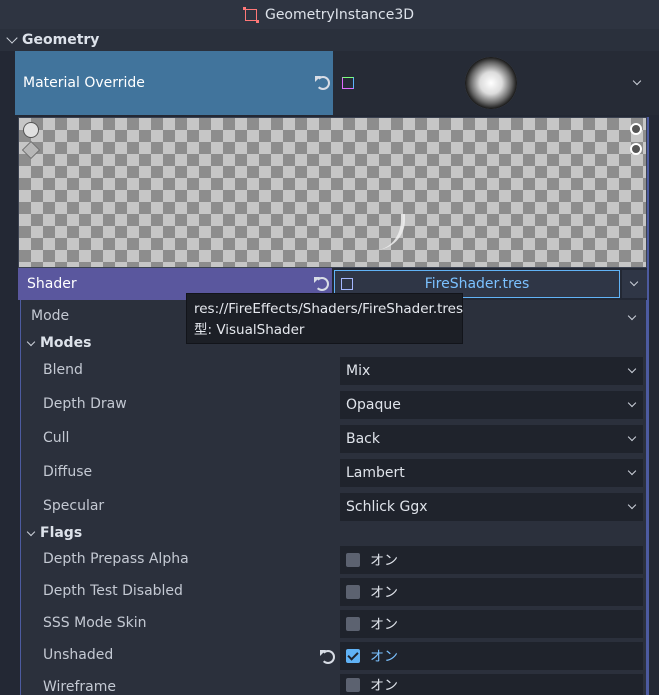 The image size is (659, 695). I want to click on material-thumbnail, so click(491, 83).